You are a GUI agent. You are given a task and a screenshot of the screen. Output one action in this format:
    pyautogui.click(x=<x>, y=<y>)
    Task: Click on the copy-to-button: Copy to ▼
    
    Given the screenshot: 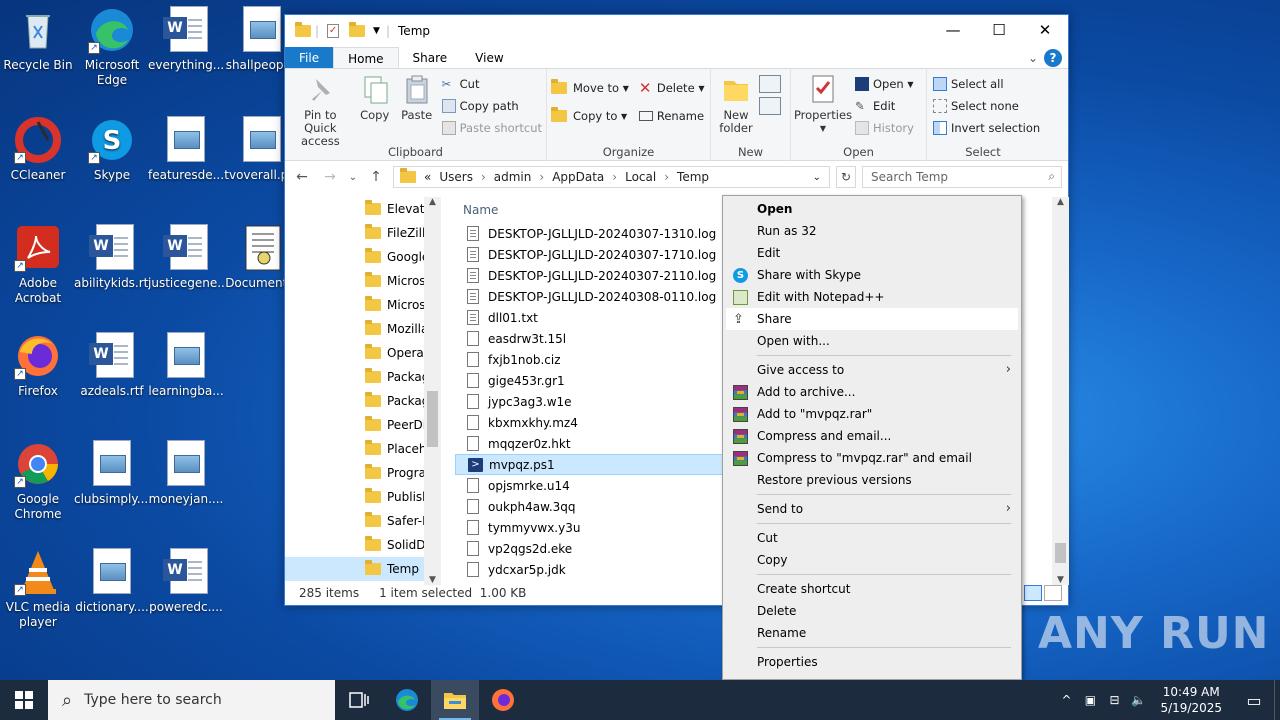 What is the action you would take?
    pyautogui.click(x=590, y=116)
    